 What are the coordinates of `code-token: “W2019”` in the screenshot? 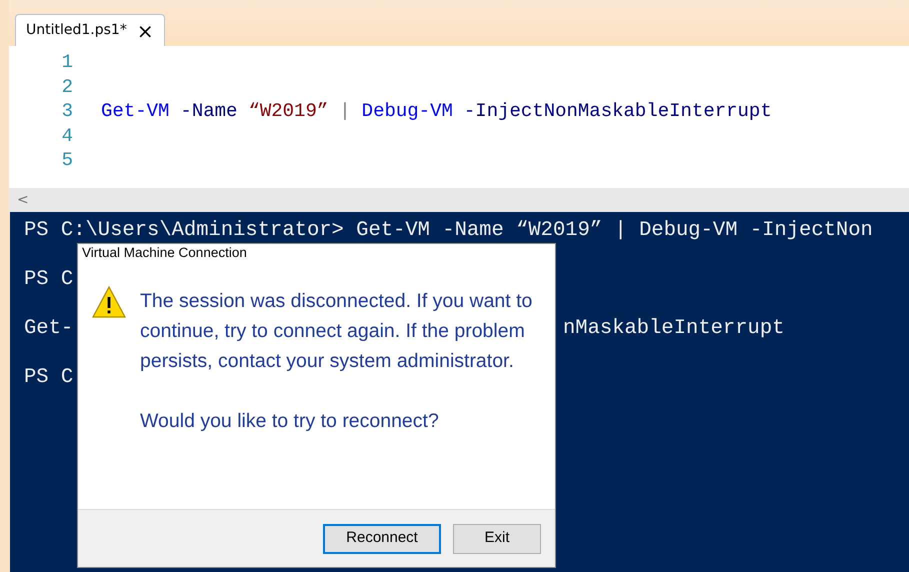 It's located at (288, 111).